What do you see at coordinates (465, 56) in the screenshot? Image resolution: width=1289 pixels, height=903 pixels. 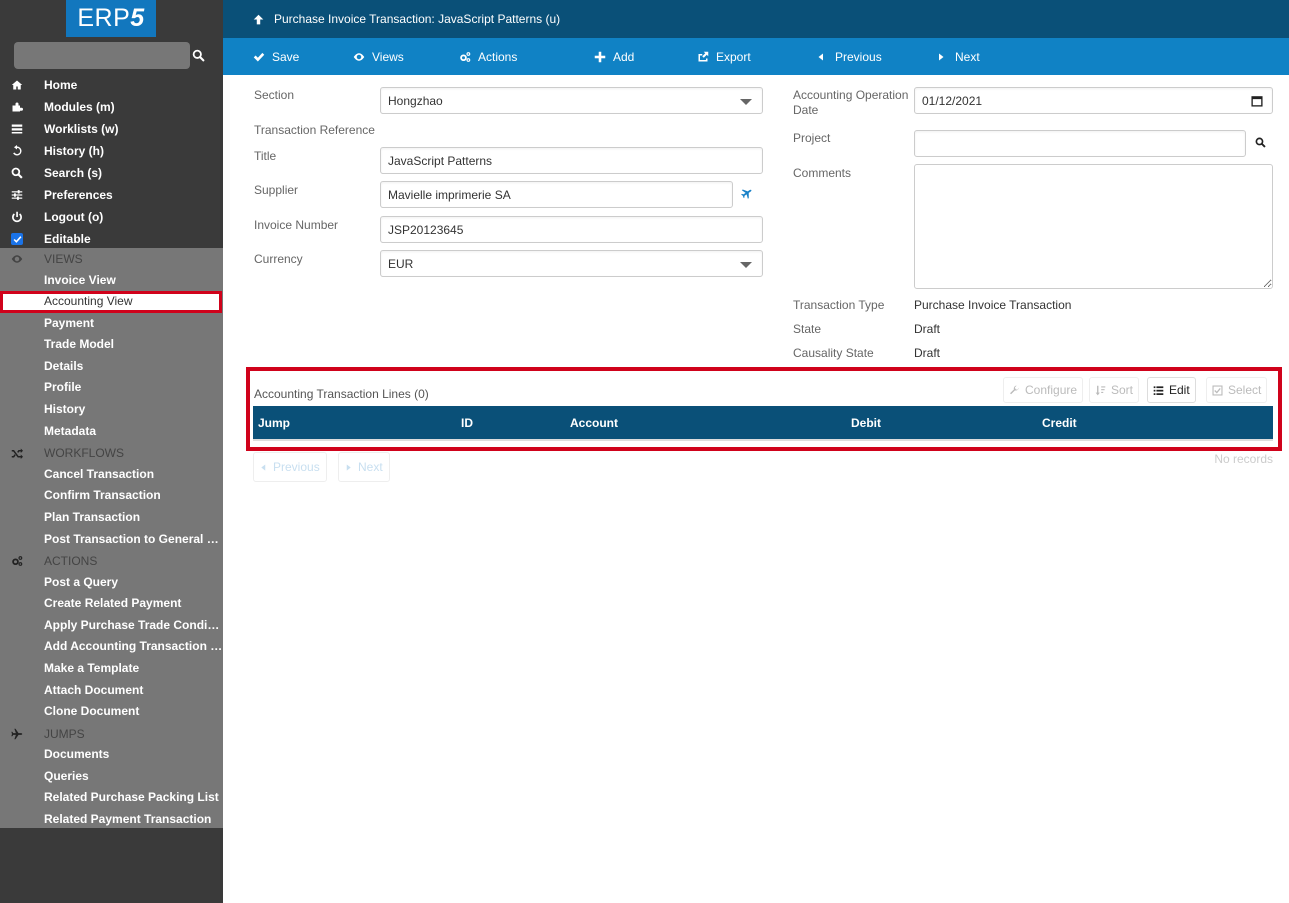 I see `cogs-icon` at bounding box center [465, 56].